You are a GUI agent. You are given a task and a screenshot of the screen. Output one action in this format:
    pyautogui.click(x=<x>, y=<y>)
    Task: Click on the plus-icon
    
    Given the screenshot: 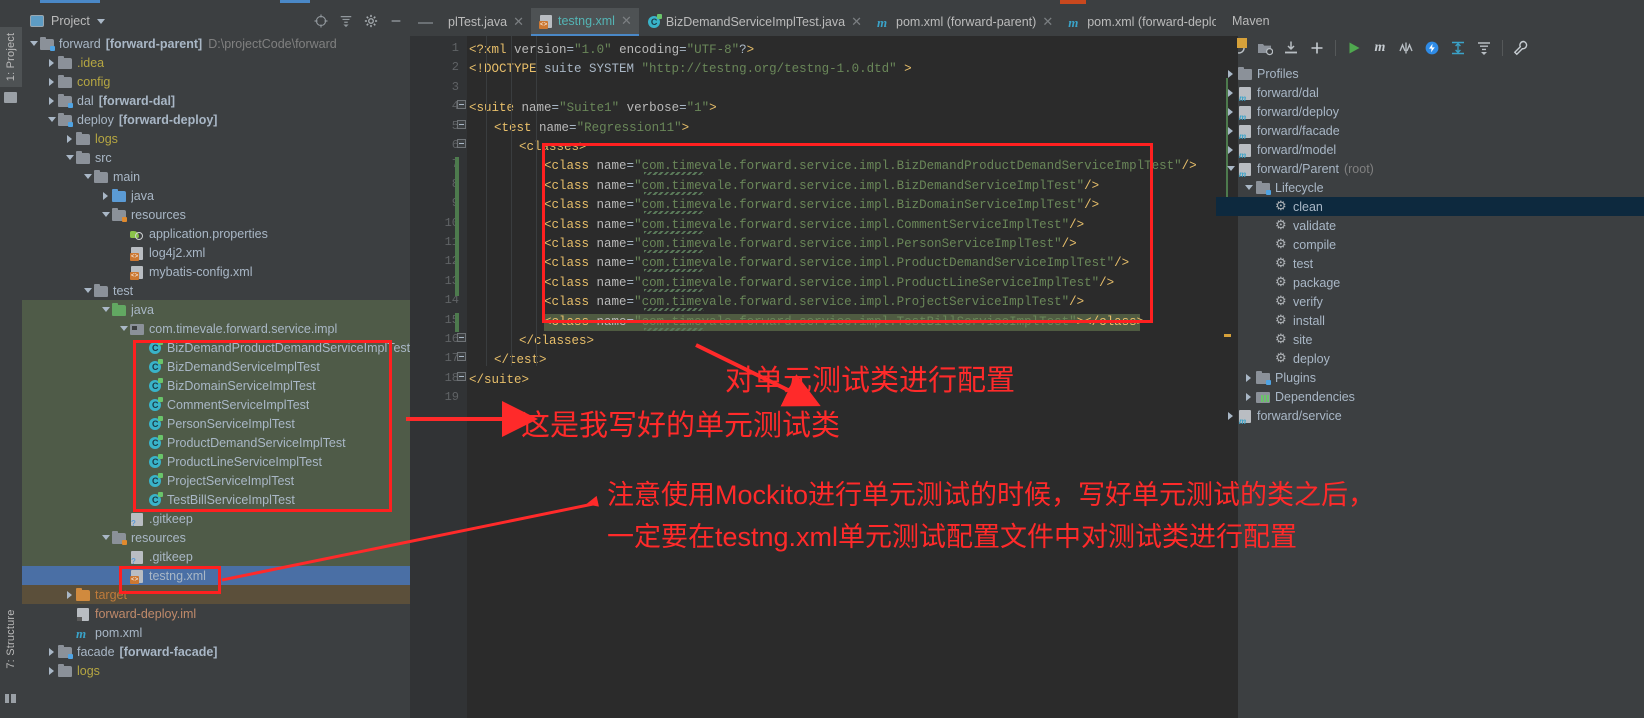 What is the action you would take?
    pyautogui.click(x=1317, y=48)
    